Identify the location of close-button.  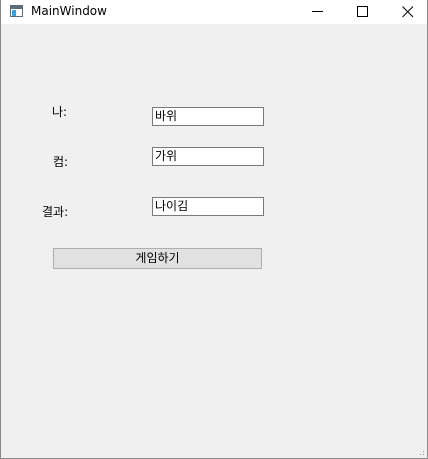
(406, 12).